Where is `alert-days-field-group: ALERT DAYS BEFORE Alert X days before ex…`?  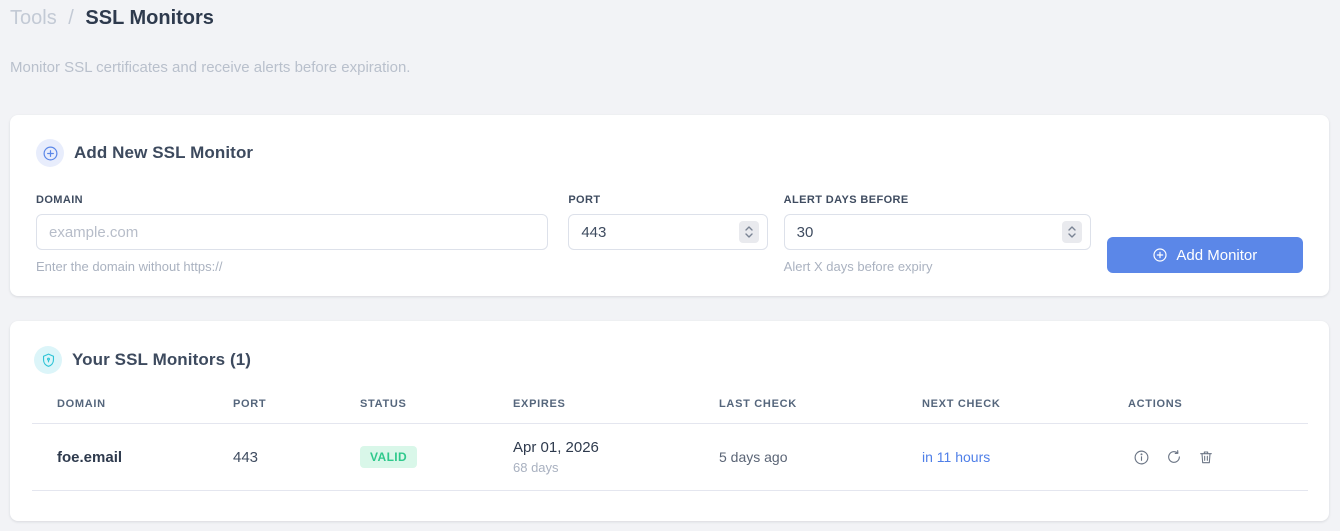 alert-days-field-group: ALERT DAYS BEFORE Alert X days before ex… is located at coordinates (937, 234).